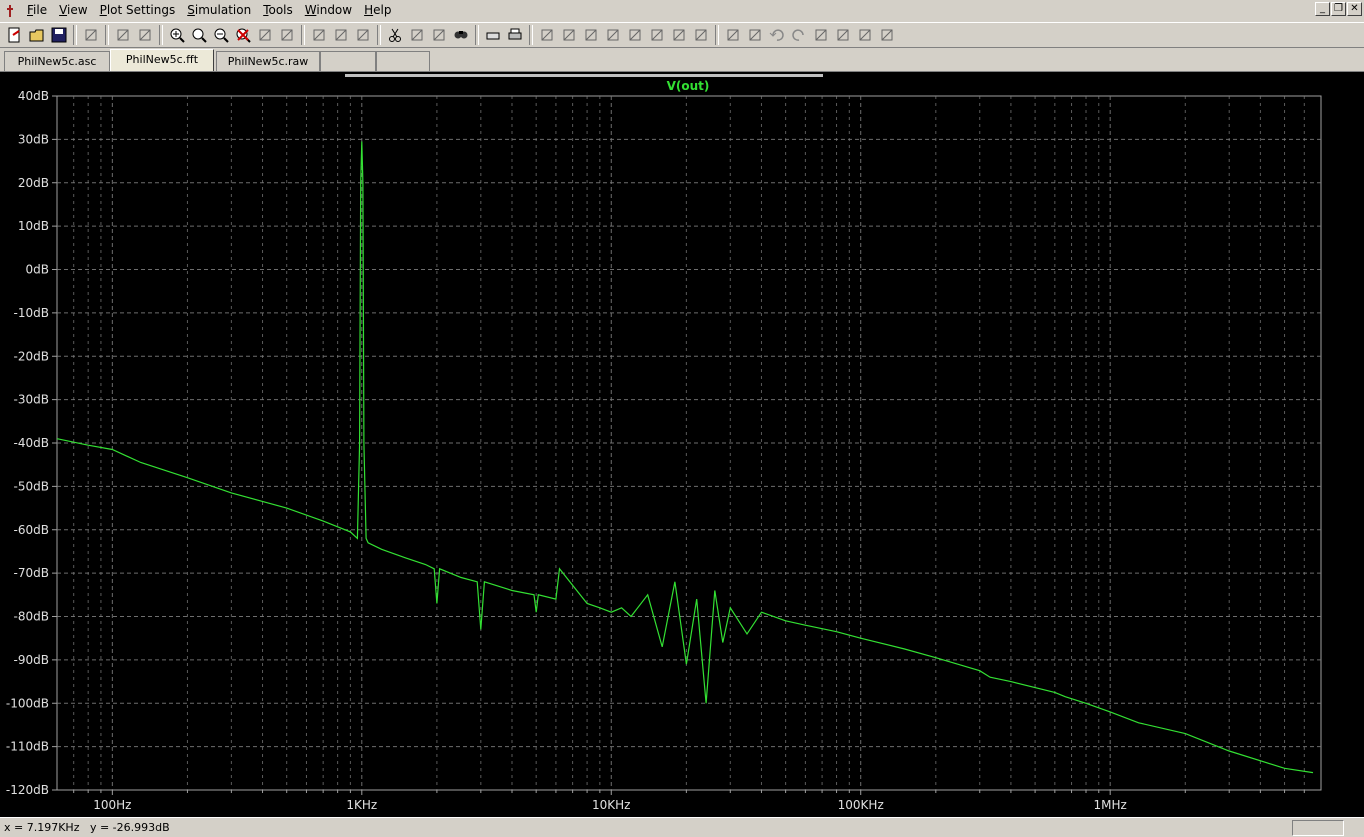  Describe the element at coordinates (591, 35) in the screenshot. I see `label-net-icon` at that location.